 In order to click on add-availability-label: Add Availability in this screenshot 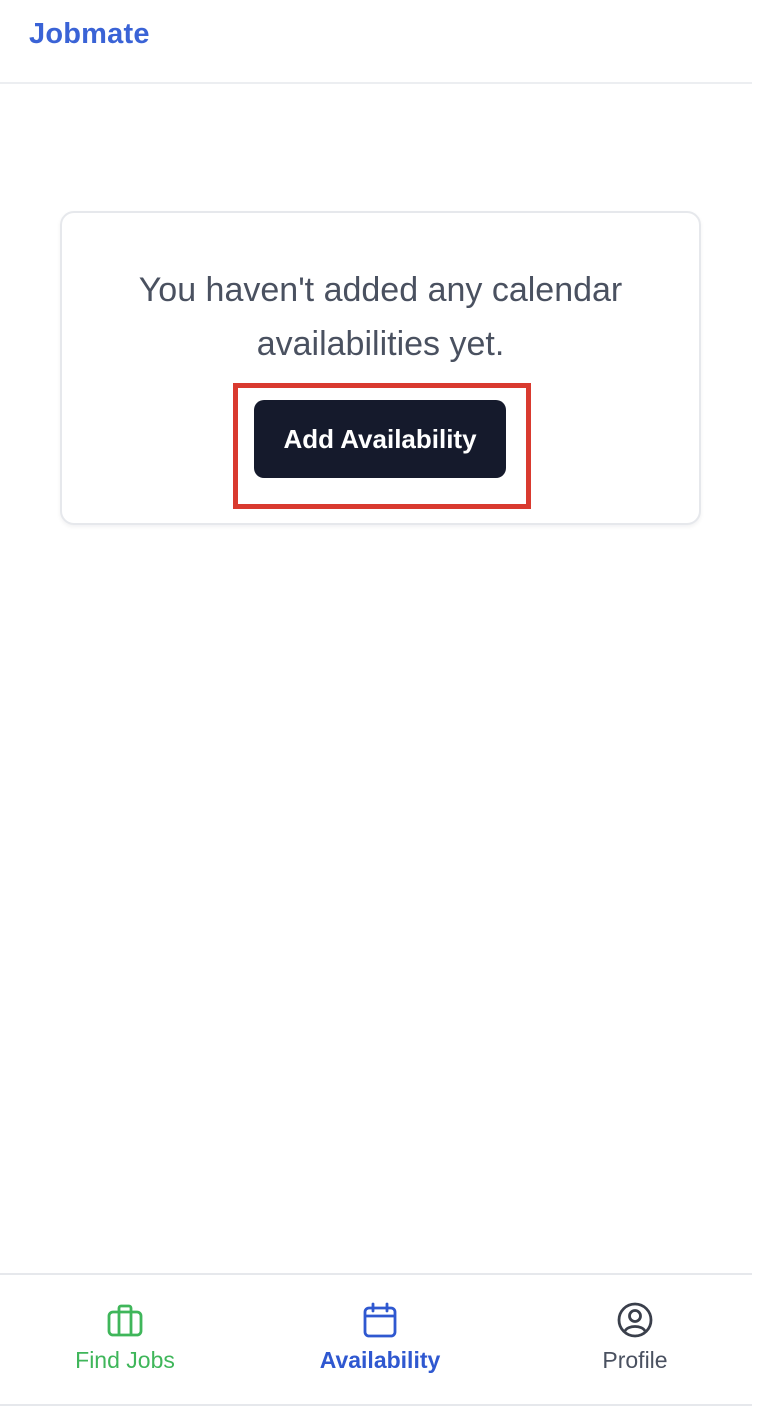, I will do `click(380, 438)`.